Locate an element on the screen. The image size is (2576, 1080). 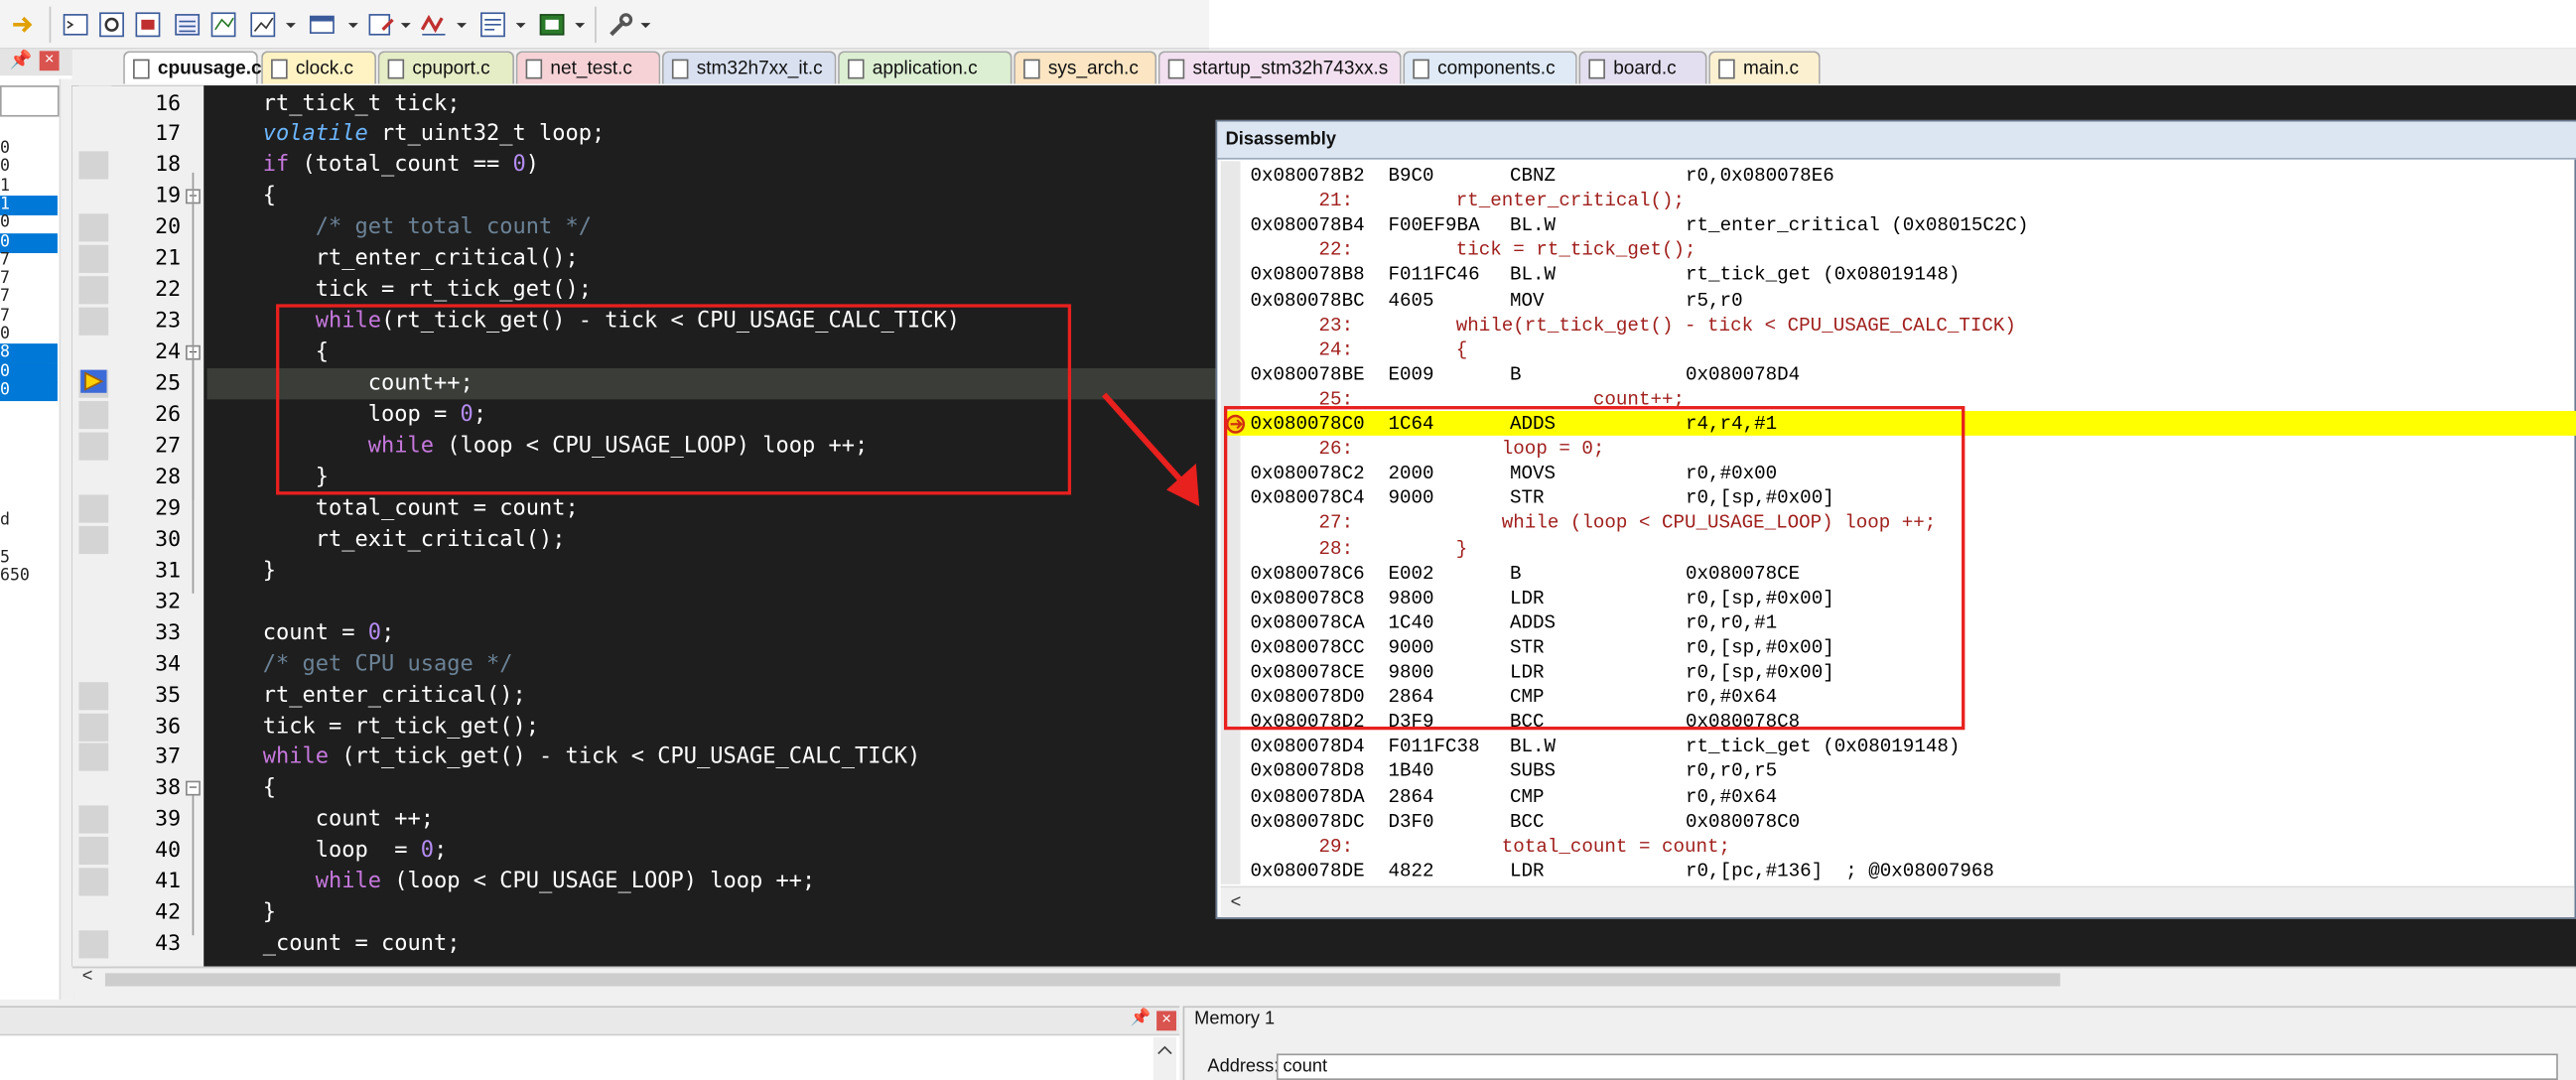
watch-window-icon is located at coordinates (262, 24).